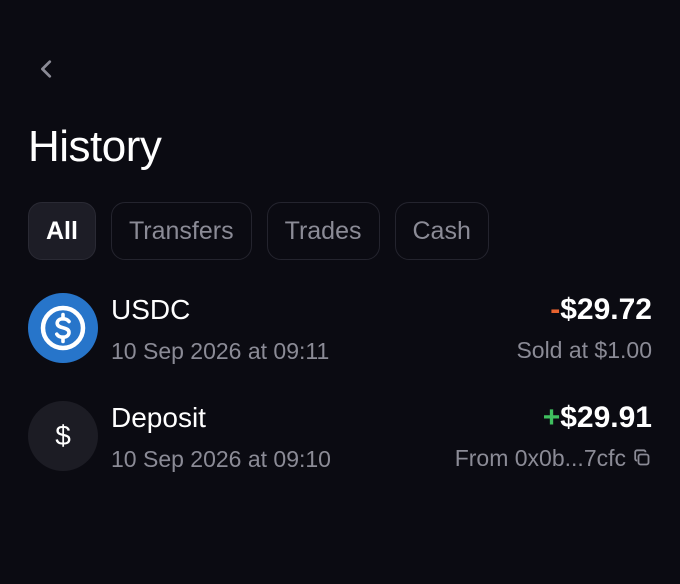 The width and height of the screenshot is (680, 584). I want to click on amount-value: $29.72, so click(606, 309).